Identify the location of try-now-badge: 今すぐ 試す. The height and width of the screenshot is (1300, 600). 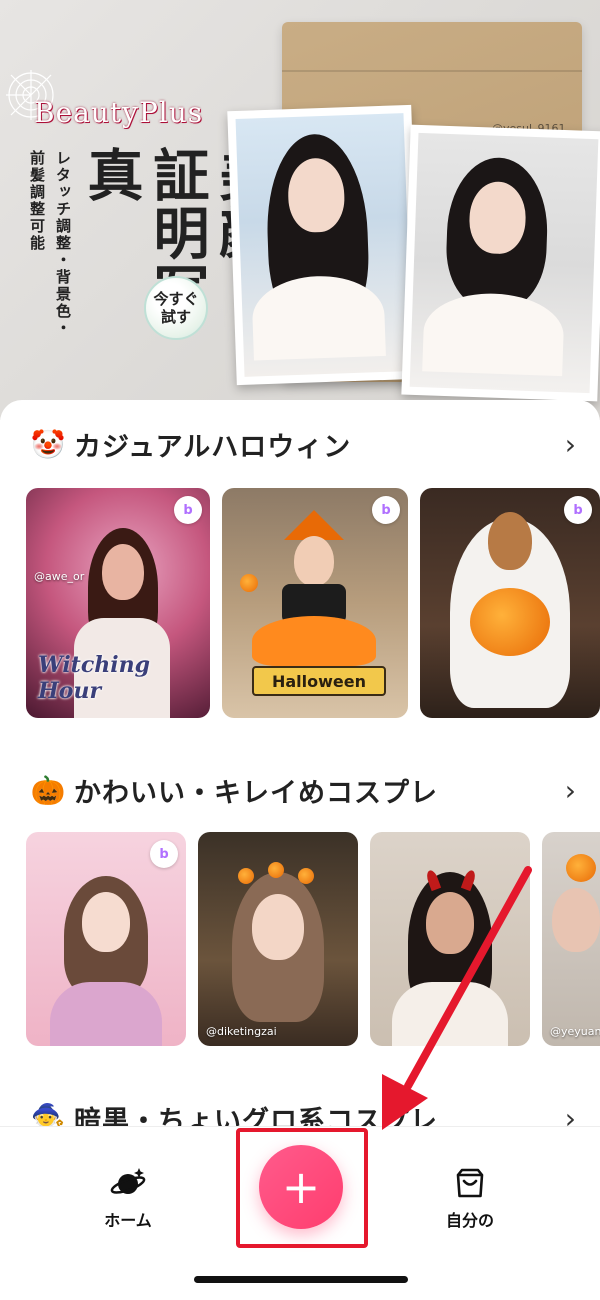
(176, 308).